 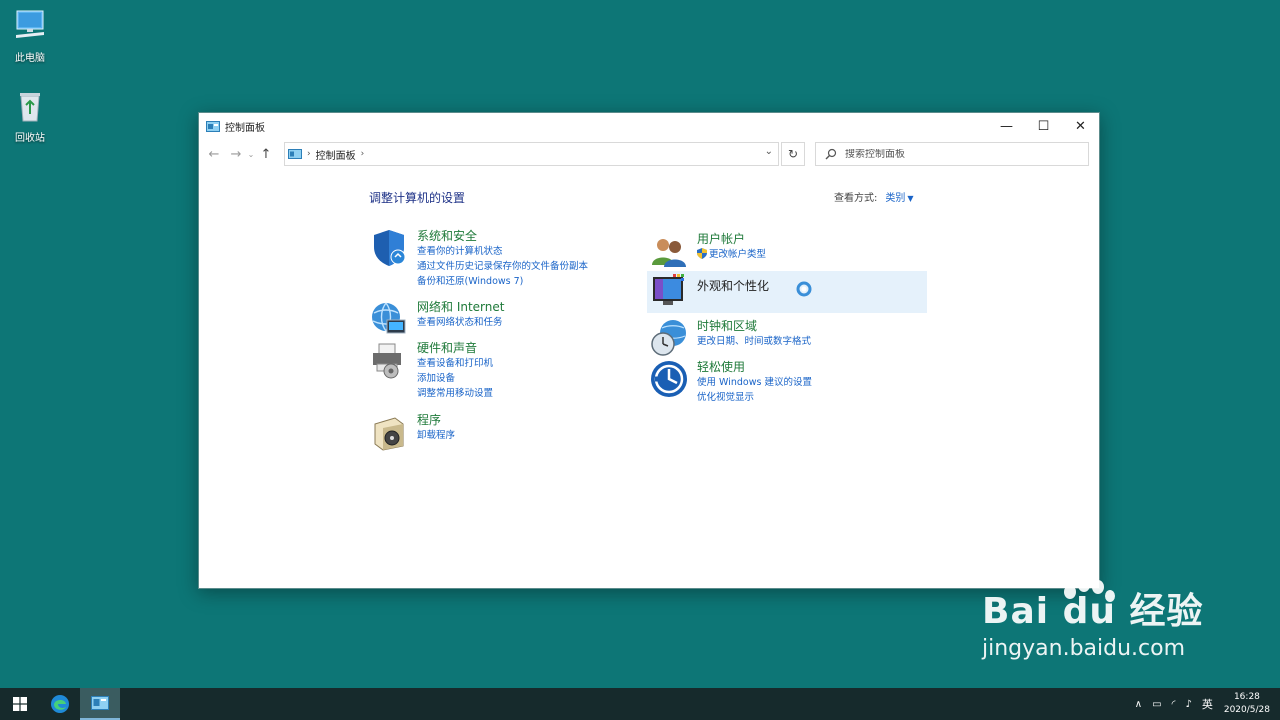 I want to click on refresh-icon: ↻, so click(x=793, y=154).